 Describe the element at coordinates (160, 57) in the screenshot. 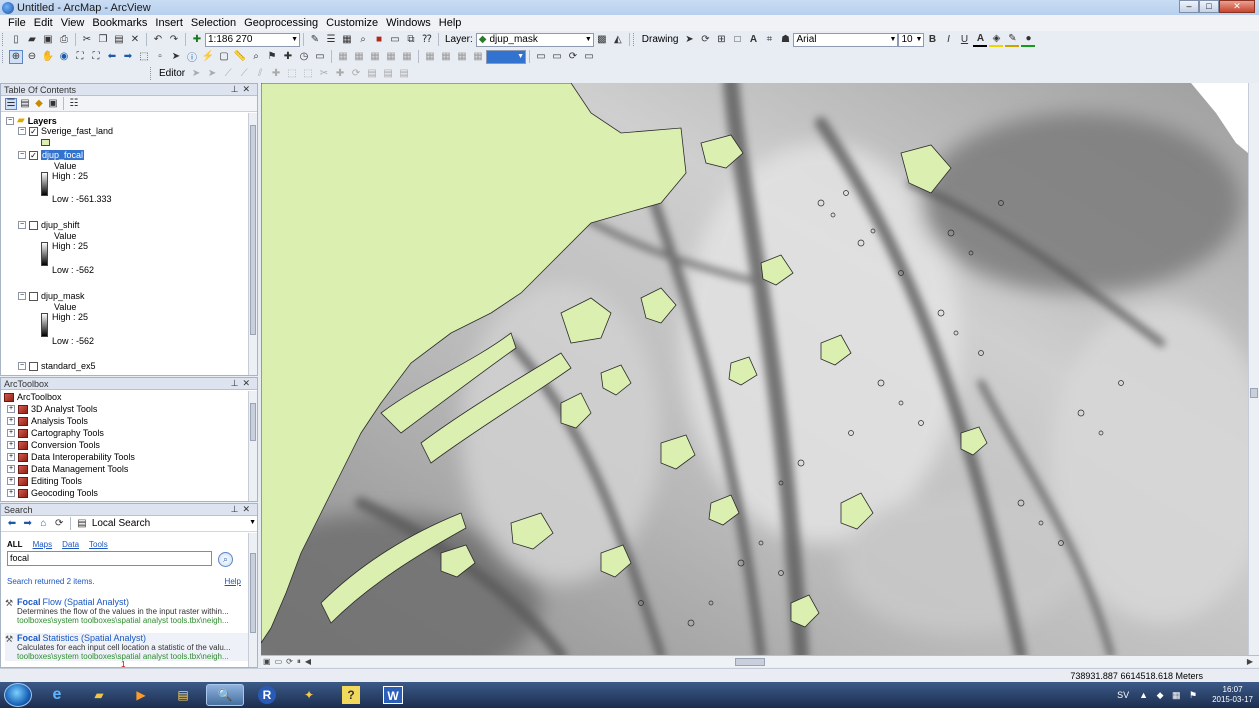

I see `clear-selection-icon: ▫` at that location.